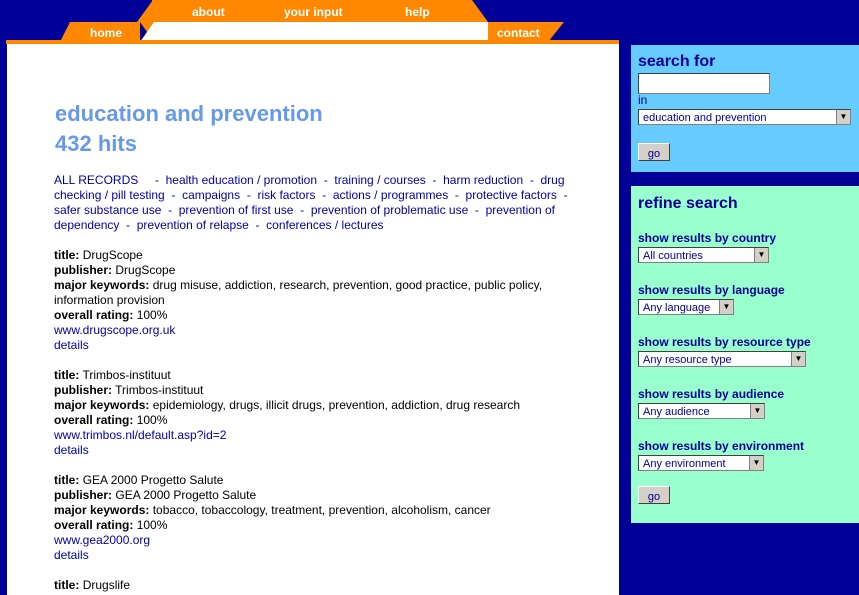  What do you see at coordinates (159, 390) in the screenshot?
I see `record-publisher-value: Trimbos-instituut` at bounding box center [159, 390].